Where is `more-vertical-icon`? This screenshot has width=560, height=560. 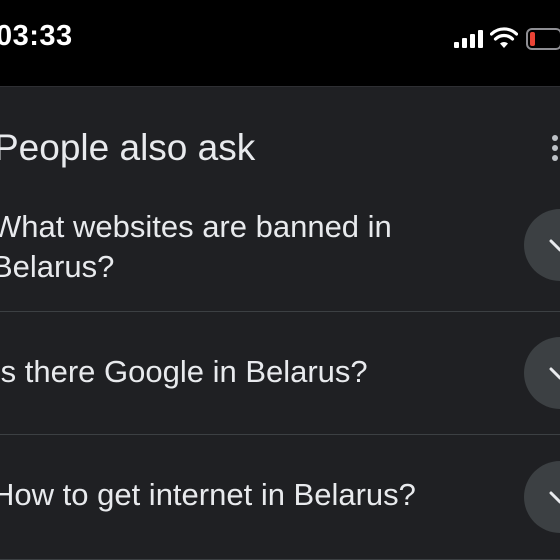
more-vertical-icon is located at coordinates (556, 148).